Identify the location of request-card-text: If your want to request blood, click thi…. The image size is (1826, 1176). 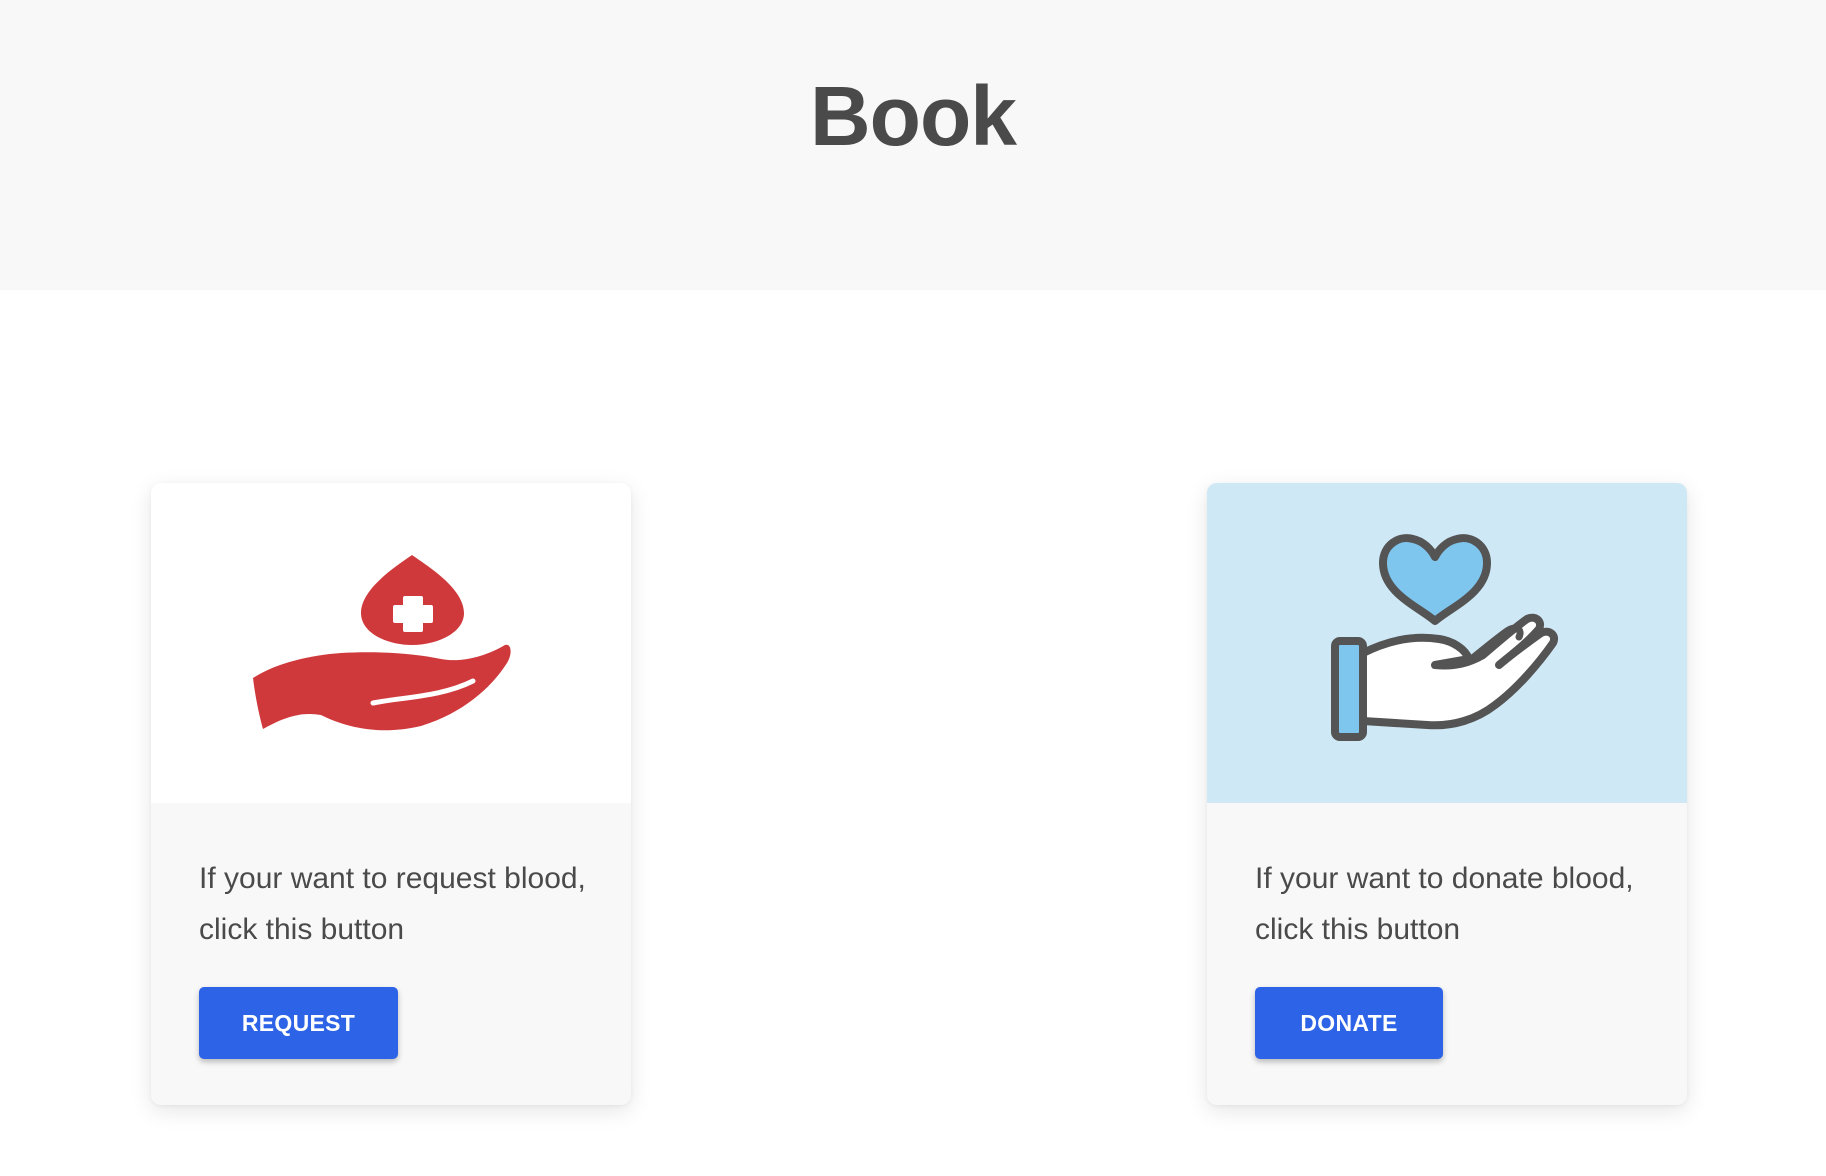
(392, 904).